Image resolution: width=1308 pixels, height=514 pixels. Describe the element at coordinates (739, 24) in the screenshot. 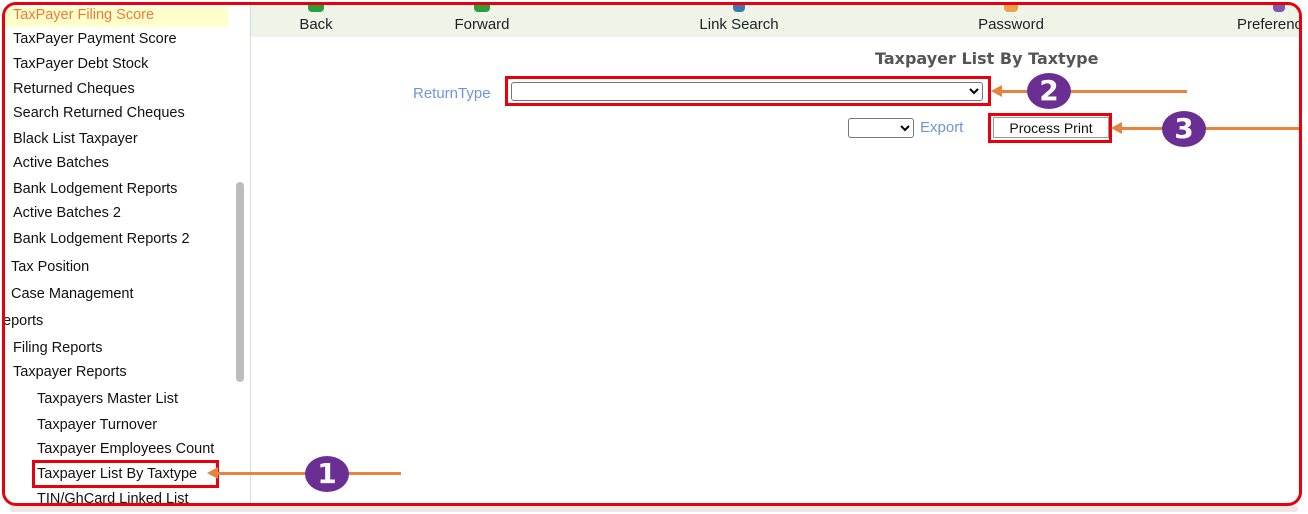

I see `link-search-label: Link Search` at that location.